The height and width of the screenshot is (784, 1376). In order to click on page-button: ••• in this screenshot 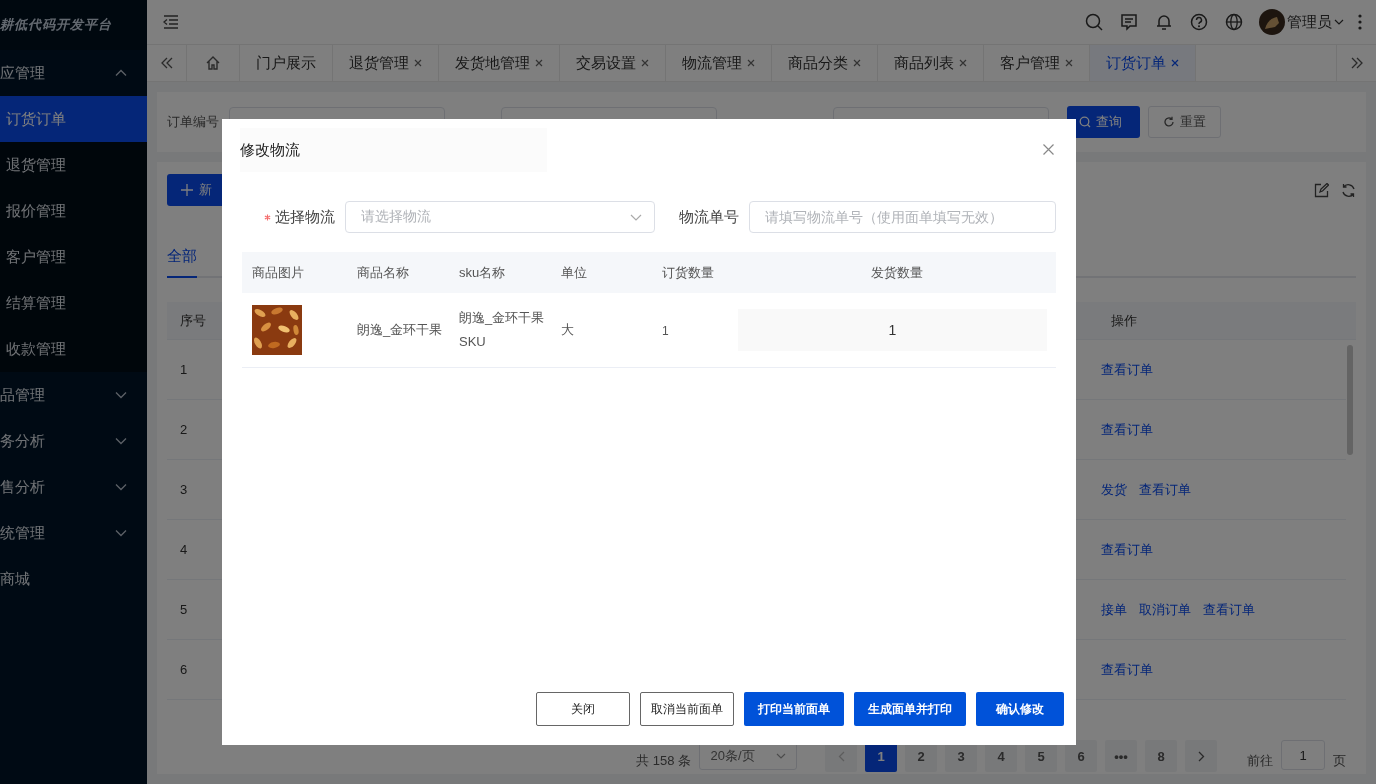, I will do `click(1121, 756)`.